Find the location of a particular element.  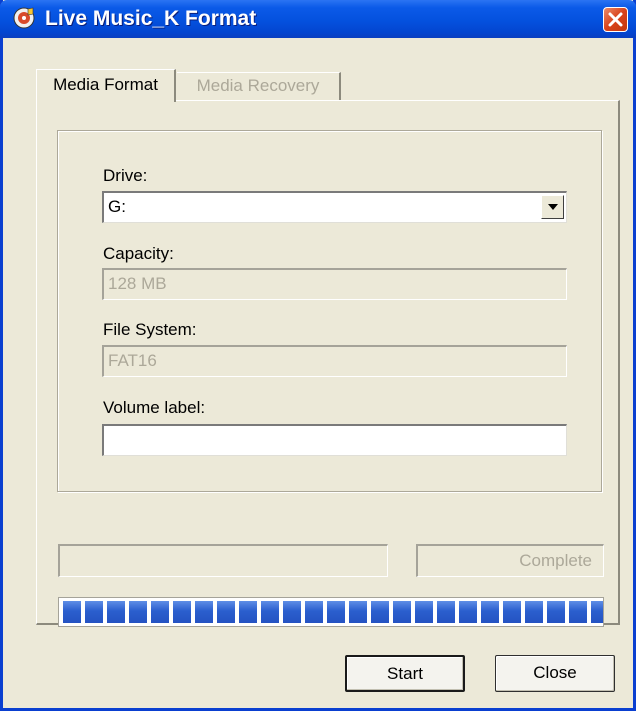

file-system-field: FAT16 is located at coordinates (334, 361).